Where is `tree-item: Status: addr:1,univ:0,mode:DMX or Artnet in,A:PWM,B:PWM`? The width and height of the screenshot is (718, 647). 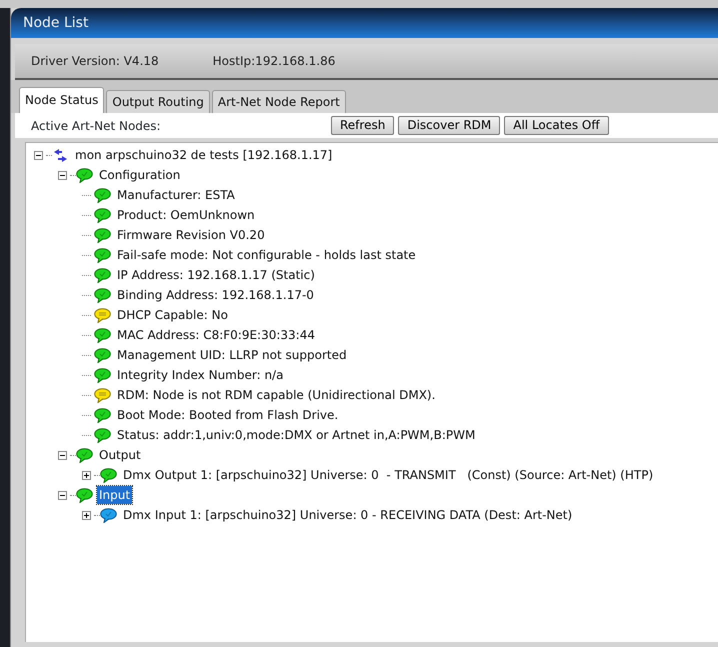
tree-item: Status: addr:1,univ:0,mode:DMX or Artnet in,A:PWM,B:PWM is located at coordinates (296, 435).